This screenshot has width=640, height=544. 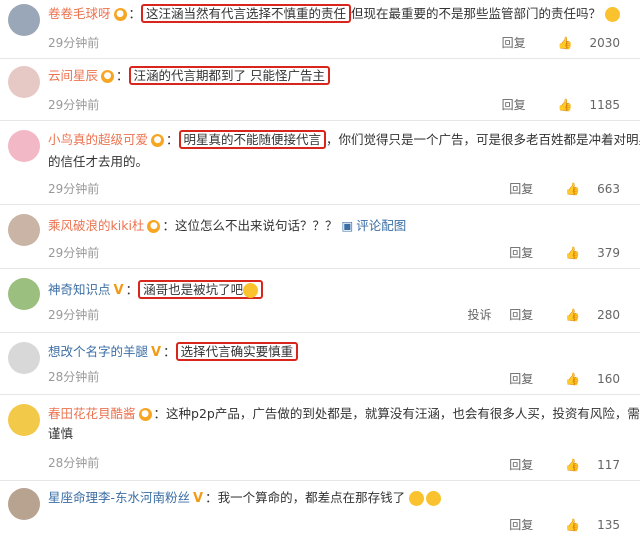 I want to click on comment-line: 神奇知识点 V：涵哥也是被坑了吧, so click(x=156, y=290).